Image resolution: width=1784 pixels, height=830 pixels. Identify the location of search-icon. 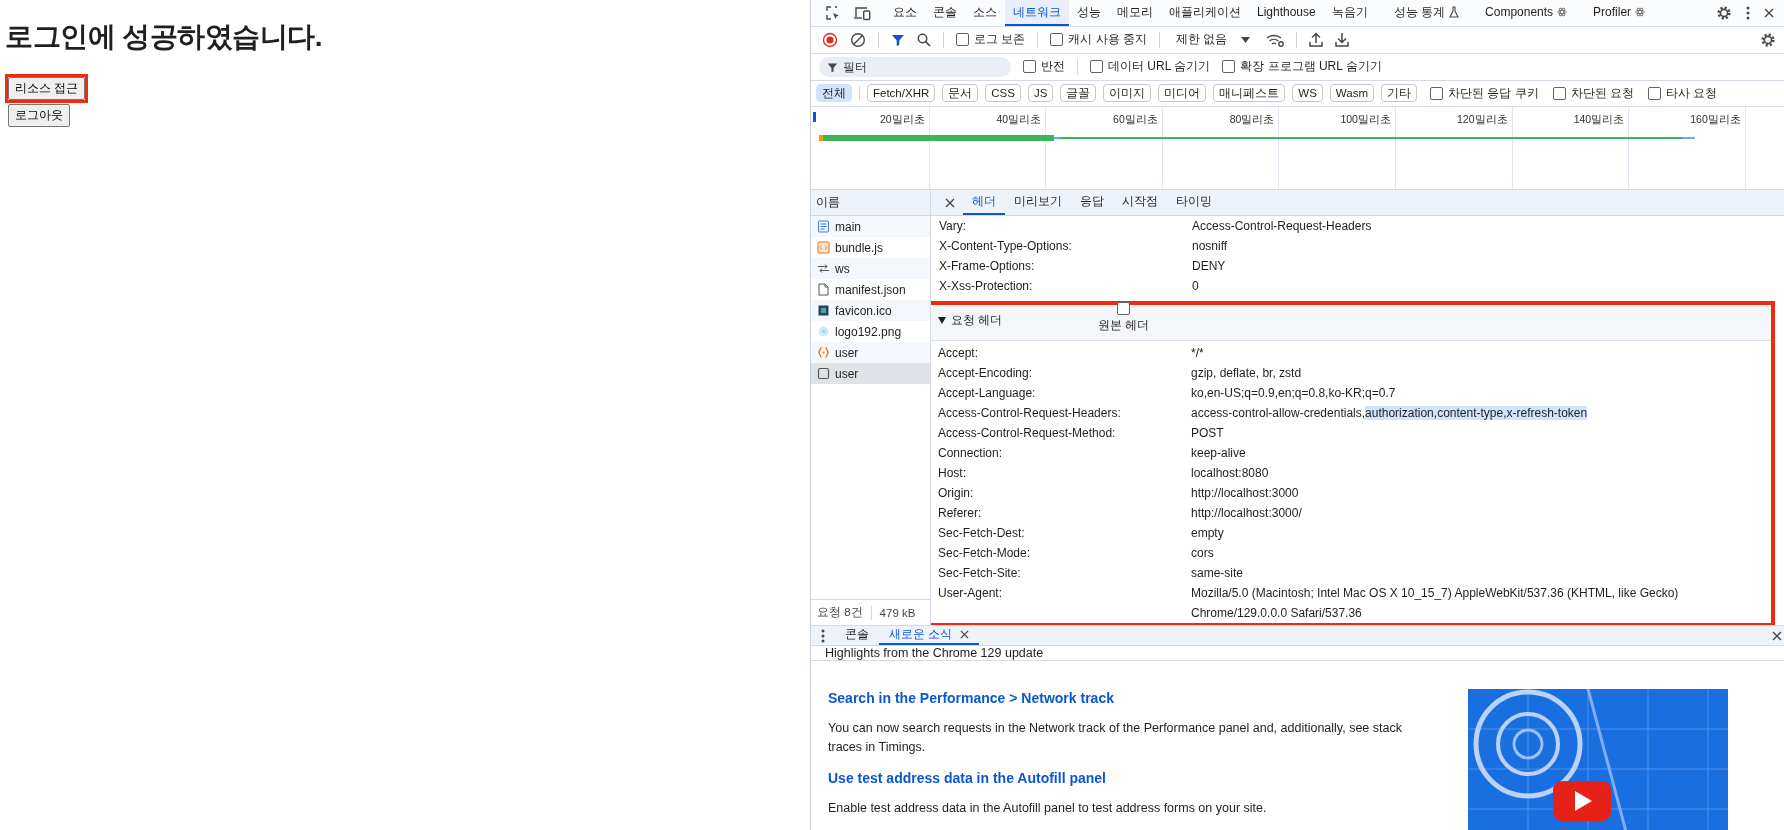
(924, 39).